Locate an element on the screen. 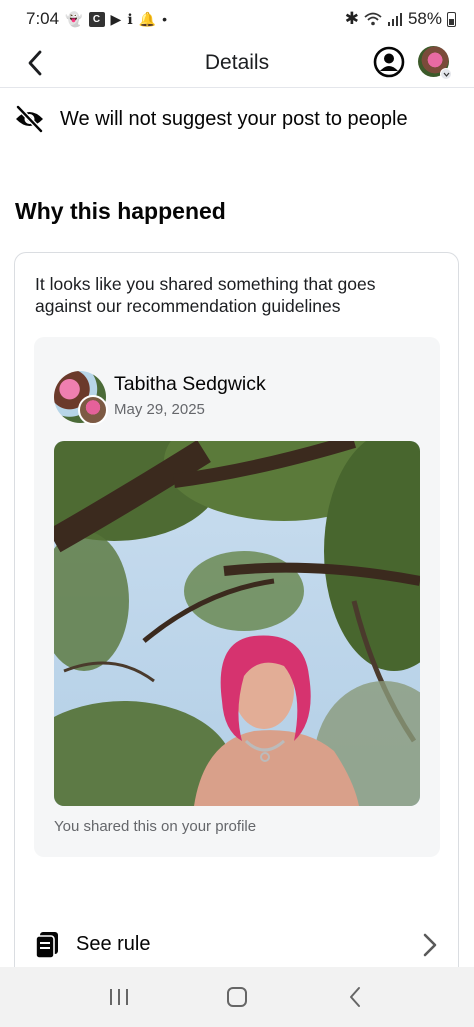 Image resolution: width=474 pixels, height=1027 pixels. user-circle-icon is located at coordinates (389, 62).